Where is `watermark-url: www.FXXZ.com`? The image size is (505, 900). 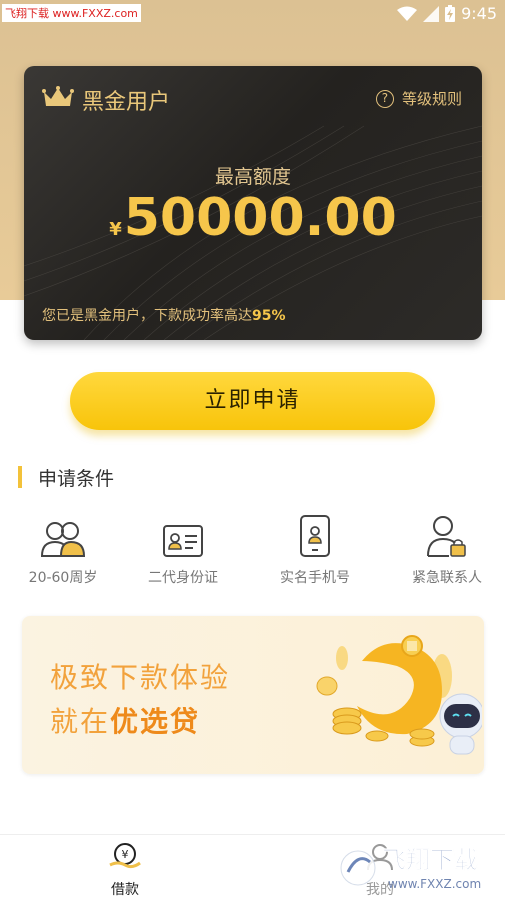 watermark-url: www.FXXZ.com is located at coordinates (434, 884).